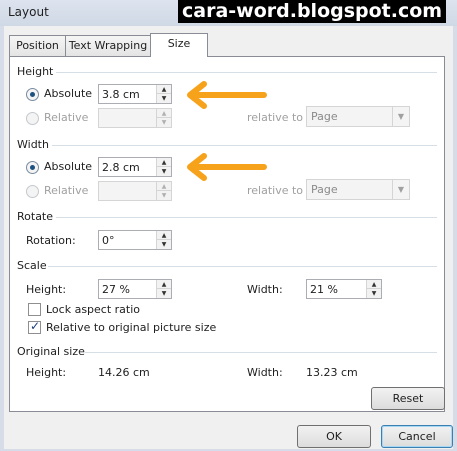 This screenshot has height=451, width=457. Describe the element at coordinates (32, 265) in the screenshot. I see `scale-section-title: Scale` at that location.